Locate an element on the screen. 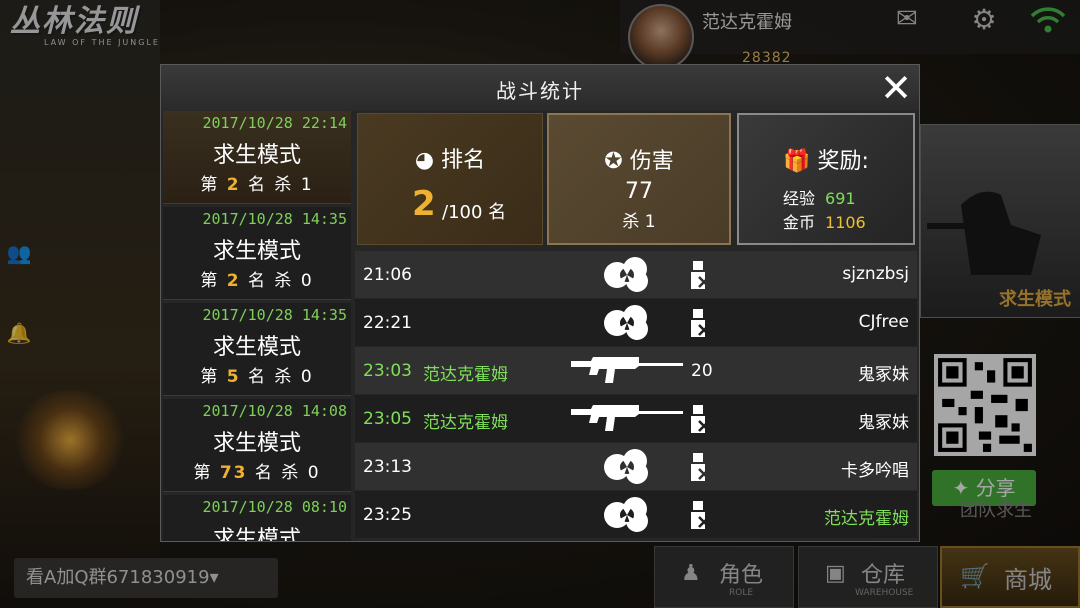  match-item: 2017/10/28 14:08 求生模式 第 73 名 杀 0 is located at coordinates (257, 445).